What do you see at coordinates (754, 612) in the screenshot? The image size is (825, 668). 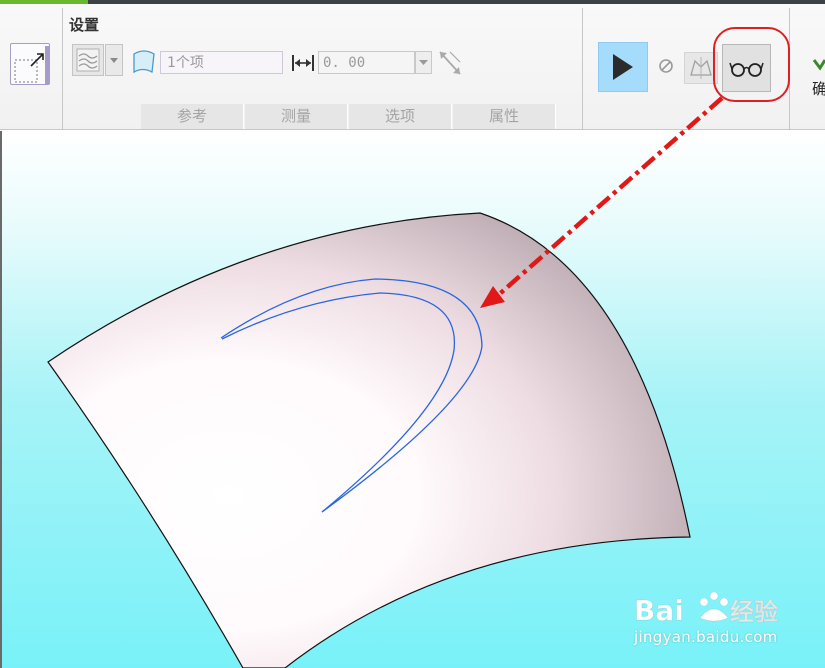 I see `svg-text: 经验` at bounding box center [754, 612].